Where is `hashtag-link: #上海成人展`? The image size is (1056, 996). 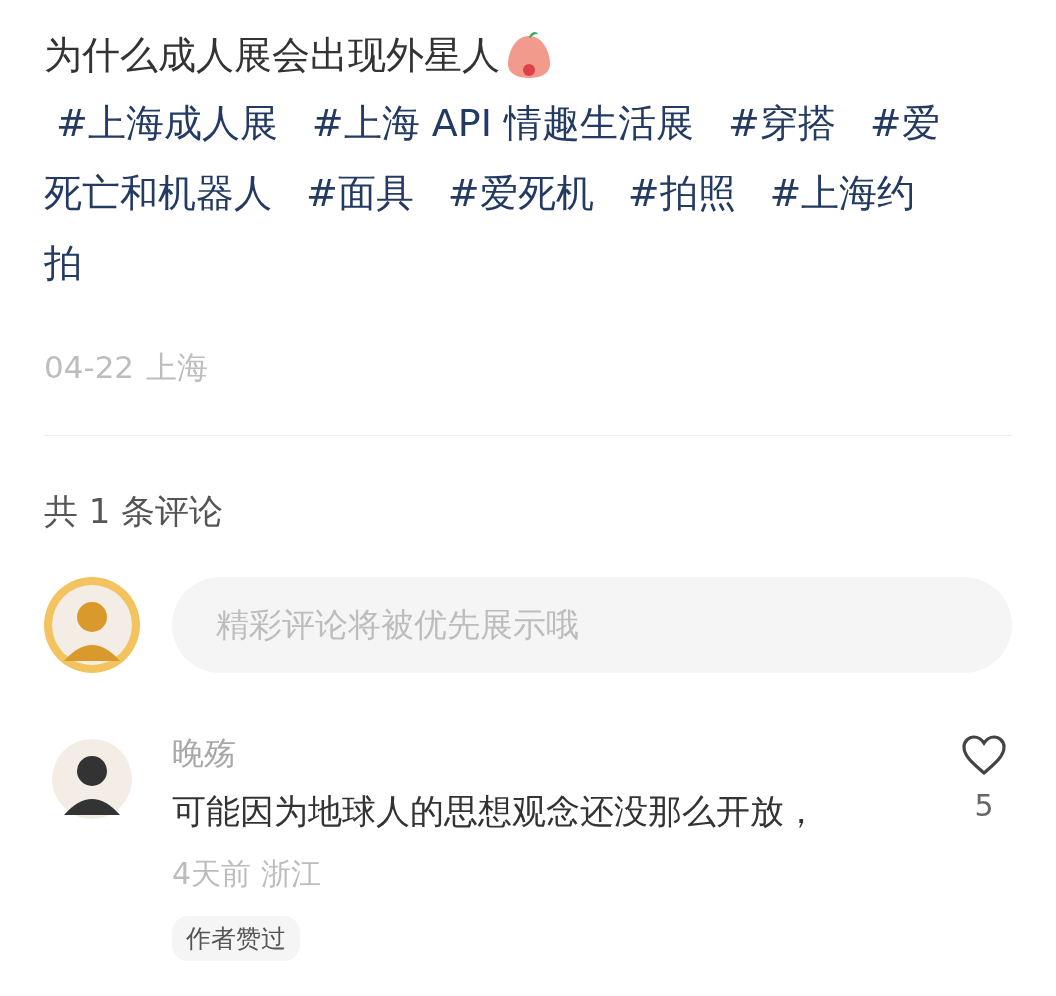
hashtag-link: #上海成人展 is located at coordinates (167, 123).